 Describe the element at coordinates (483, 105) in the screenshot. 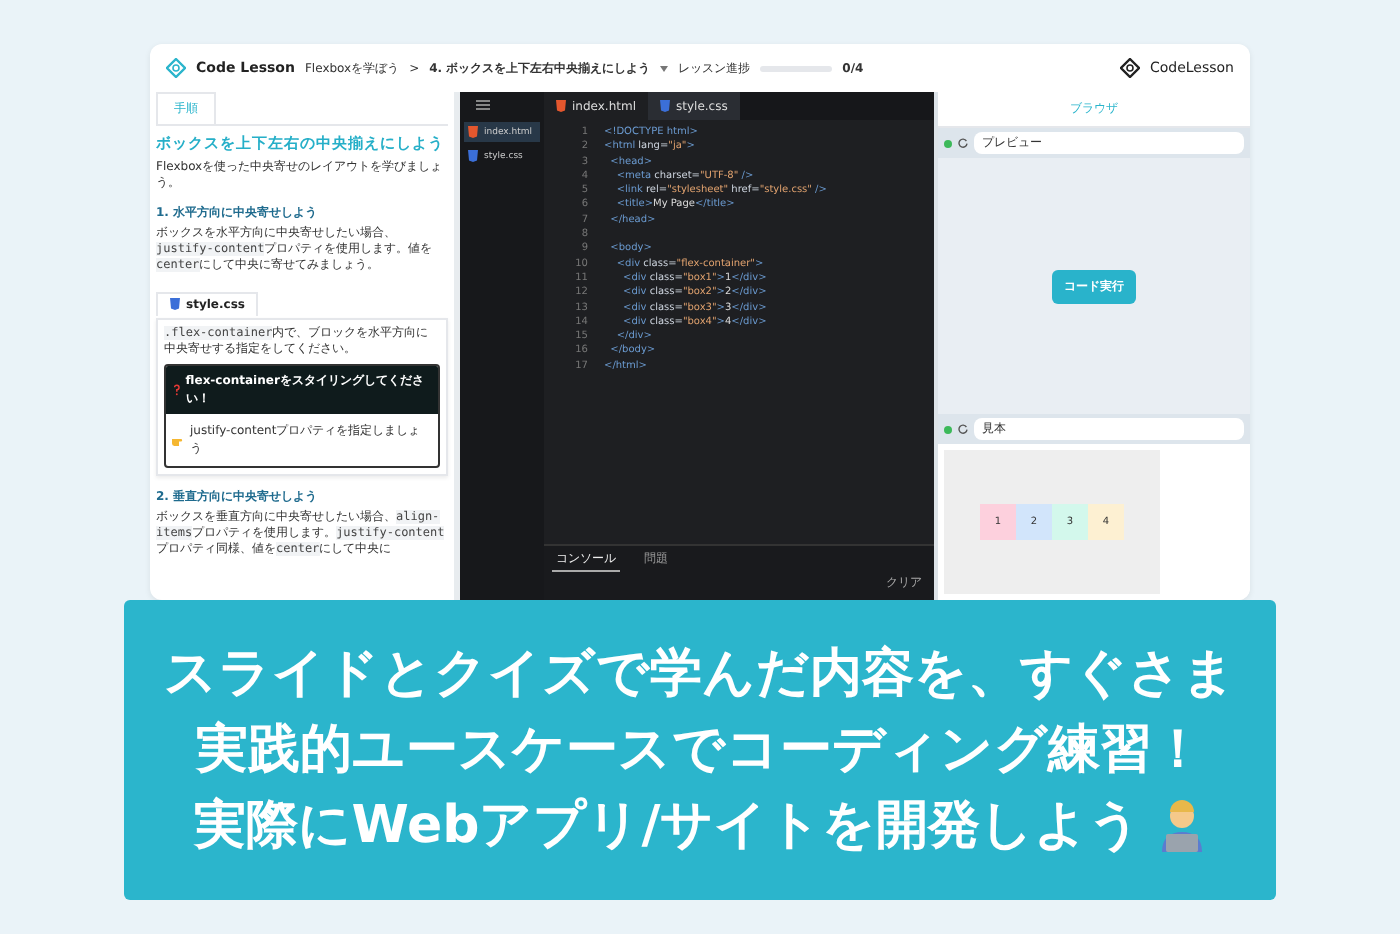

I see `menu-icon` at that location.